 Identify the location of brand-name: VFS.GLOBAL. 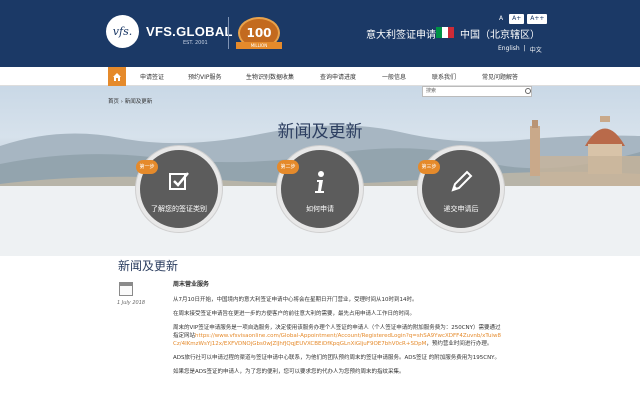
(189, 31).